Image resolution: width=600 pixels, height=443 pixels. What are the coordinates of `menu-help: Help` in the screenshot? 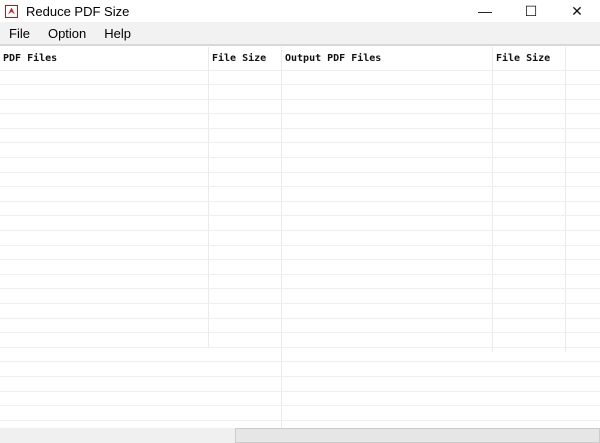 It's located at (117, 33).